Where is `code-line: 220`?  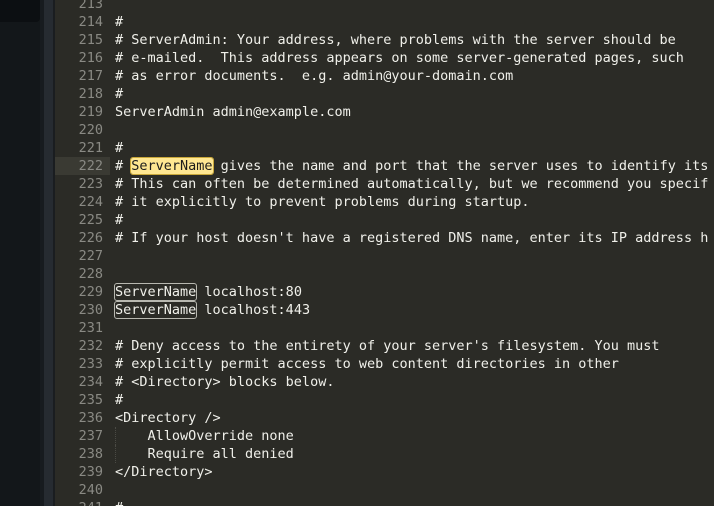
code-line: 220 is located at coordinates (384, 130).